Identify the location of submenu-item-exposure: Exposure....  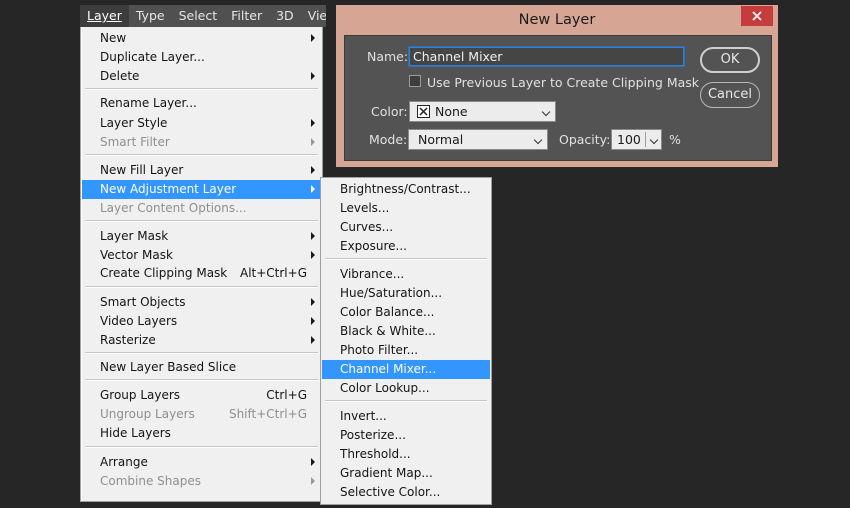
(406, 246).